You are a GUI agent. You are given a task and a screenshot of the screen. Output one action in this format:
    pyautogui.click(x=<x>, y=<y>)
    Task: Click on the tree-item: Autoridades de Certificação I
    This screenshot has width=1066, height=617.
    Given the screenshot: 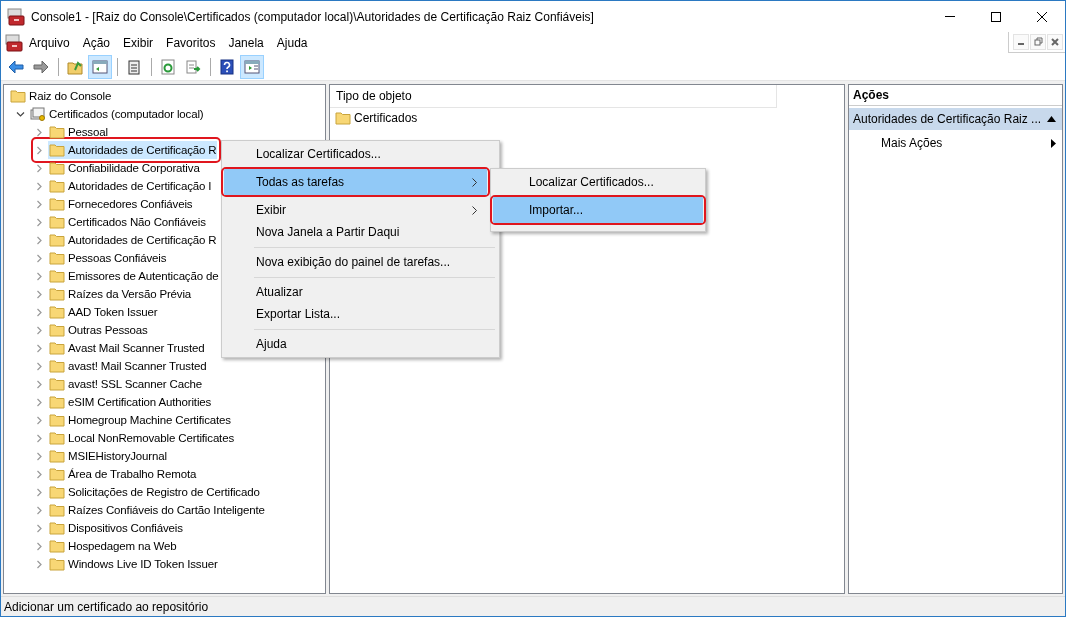 What is the action you would take?
    pyautogui.click(x=130, y=186)
    